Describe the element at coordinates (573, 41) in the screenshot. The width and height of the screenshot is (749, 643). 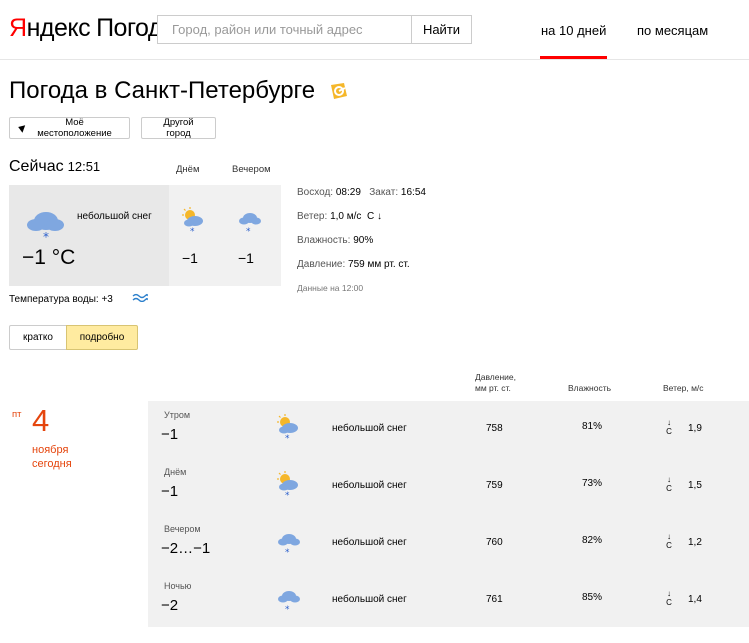
I see `tab-10-days: на 10 дней` at that location.